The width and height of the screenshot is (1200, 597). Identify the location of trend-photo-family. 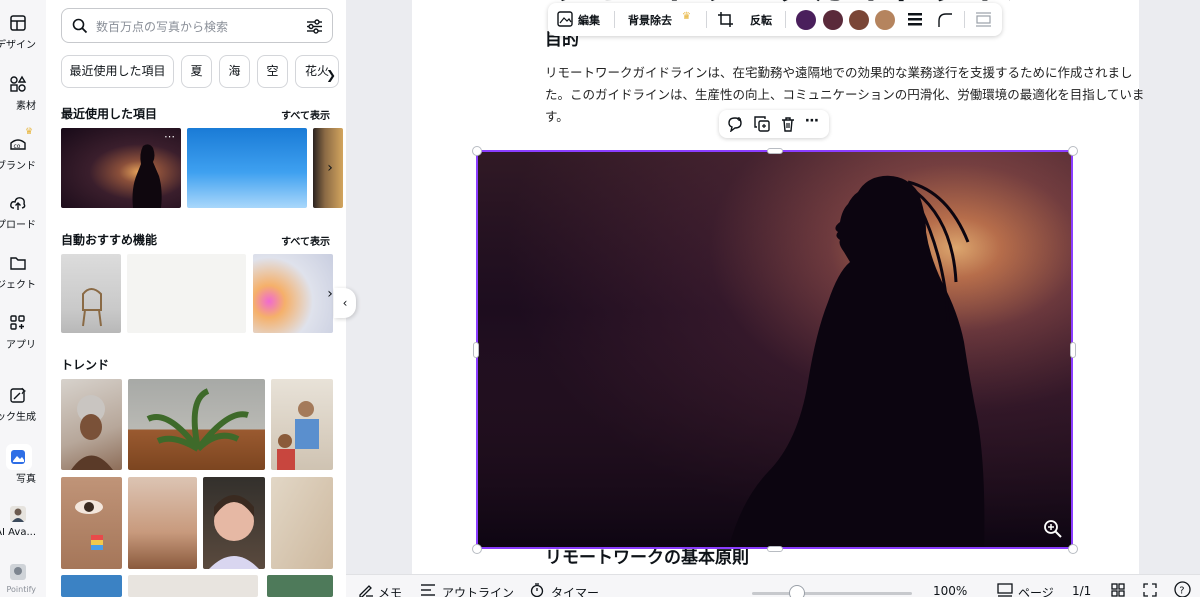
(302, 424).